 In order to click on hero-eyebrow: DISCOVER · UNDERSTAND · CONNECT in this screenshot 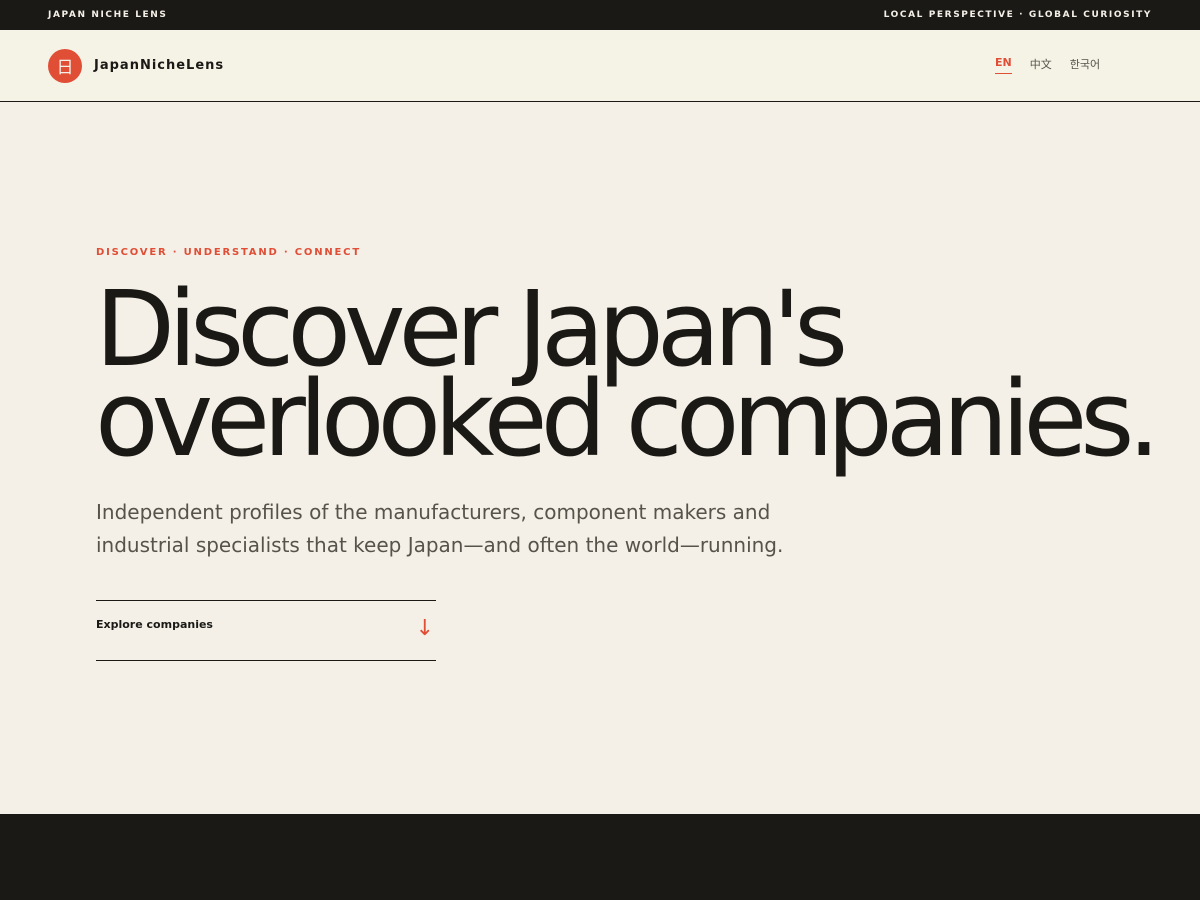, I will do `click(228, 252)`.